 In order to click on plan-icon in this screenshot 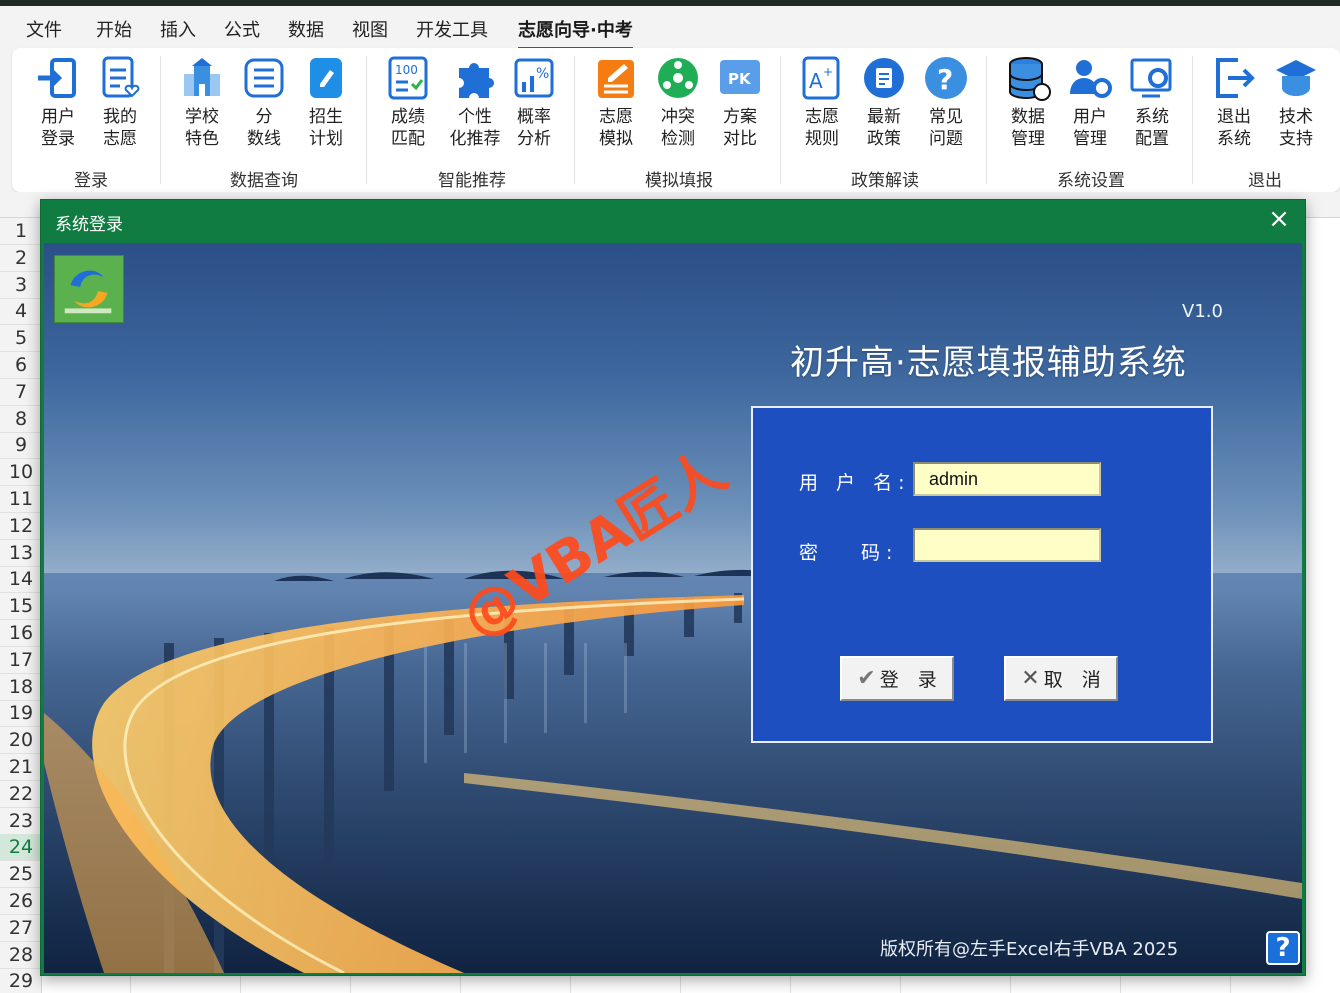, I will do `click(326, 78)`.